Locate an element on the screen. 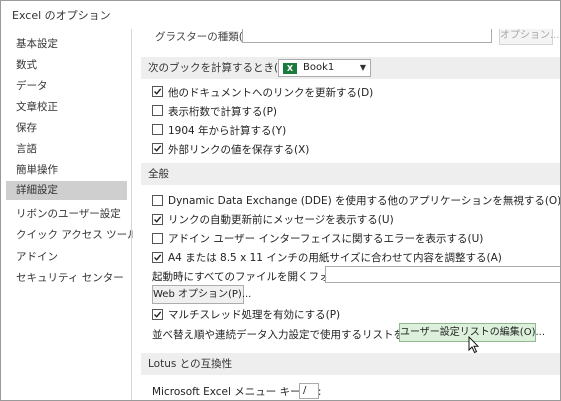 This screenshot has height=401, width=561. workbook-select-value: Book1 is located at coordinates (319, 67).